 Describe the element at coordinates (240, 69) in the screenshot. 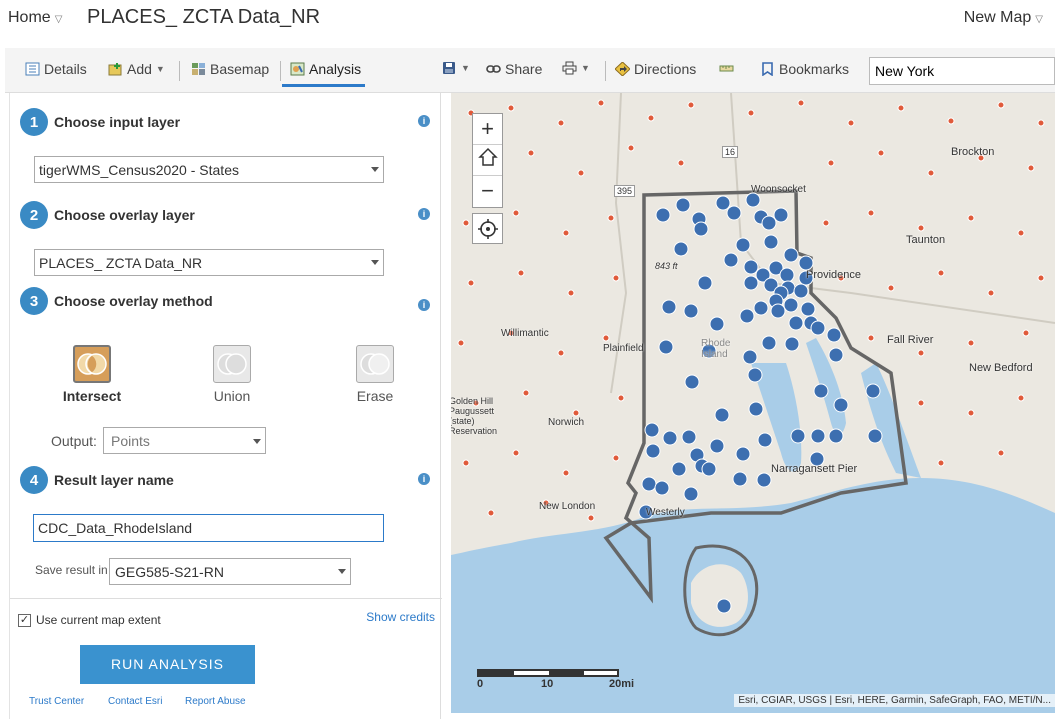

I see `basemap-label: Basemap` at that location.